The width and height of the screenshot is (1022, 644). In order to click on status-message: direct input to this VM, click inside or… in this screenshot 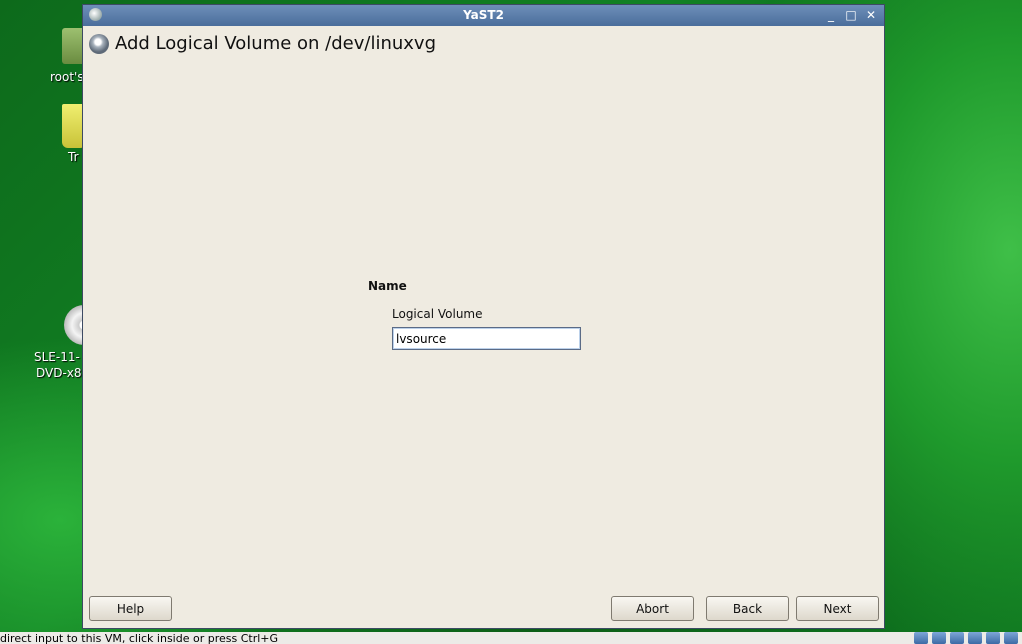, I will do `click(139, 638)`.